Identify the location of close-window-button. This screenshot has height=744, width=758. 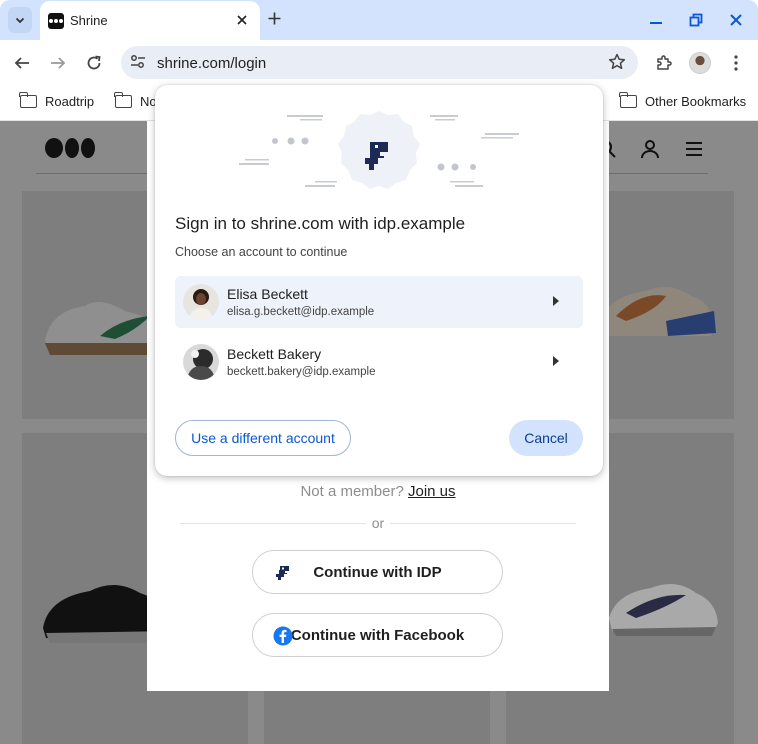
(736, 20).